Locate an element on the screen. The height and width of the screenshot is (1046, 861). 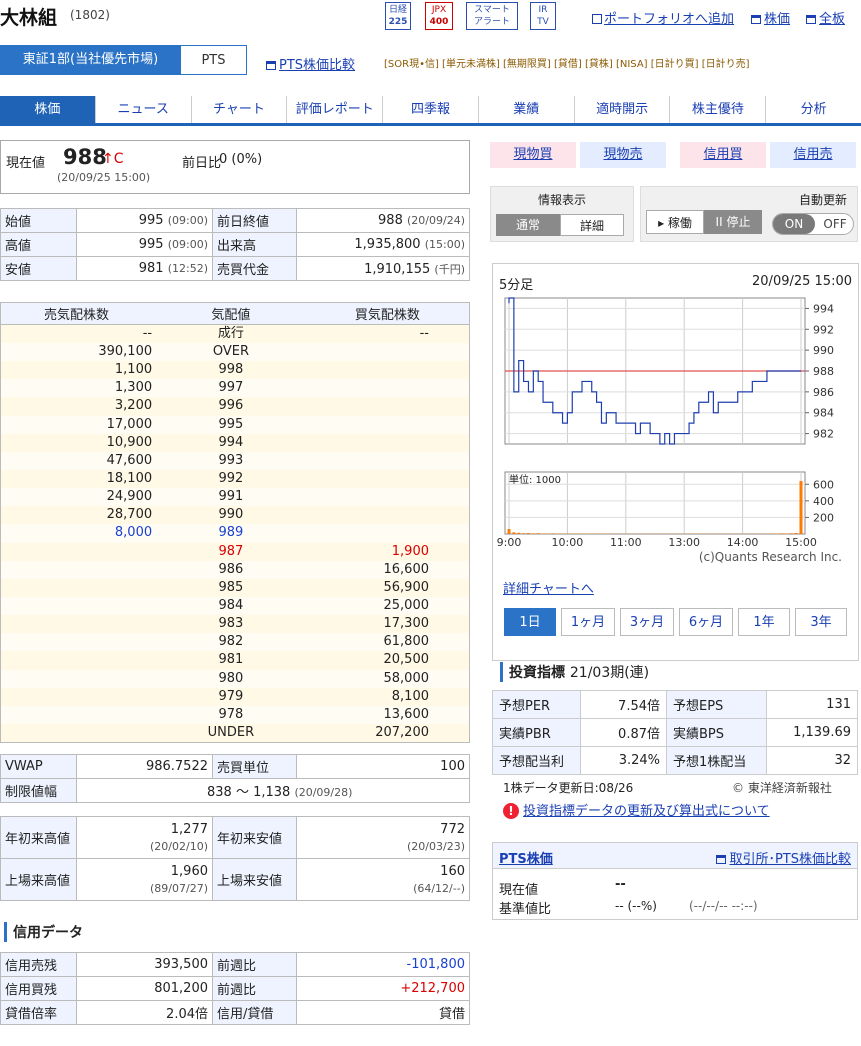
quote-price: 978 is located at coordinates (231, 714).